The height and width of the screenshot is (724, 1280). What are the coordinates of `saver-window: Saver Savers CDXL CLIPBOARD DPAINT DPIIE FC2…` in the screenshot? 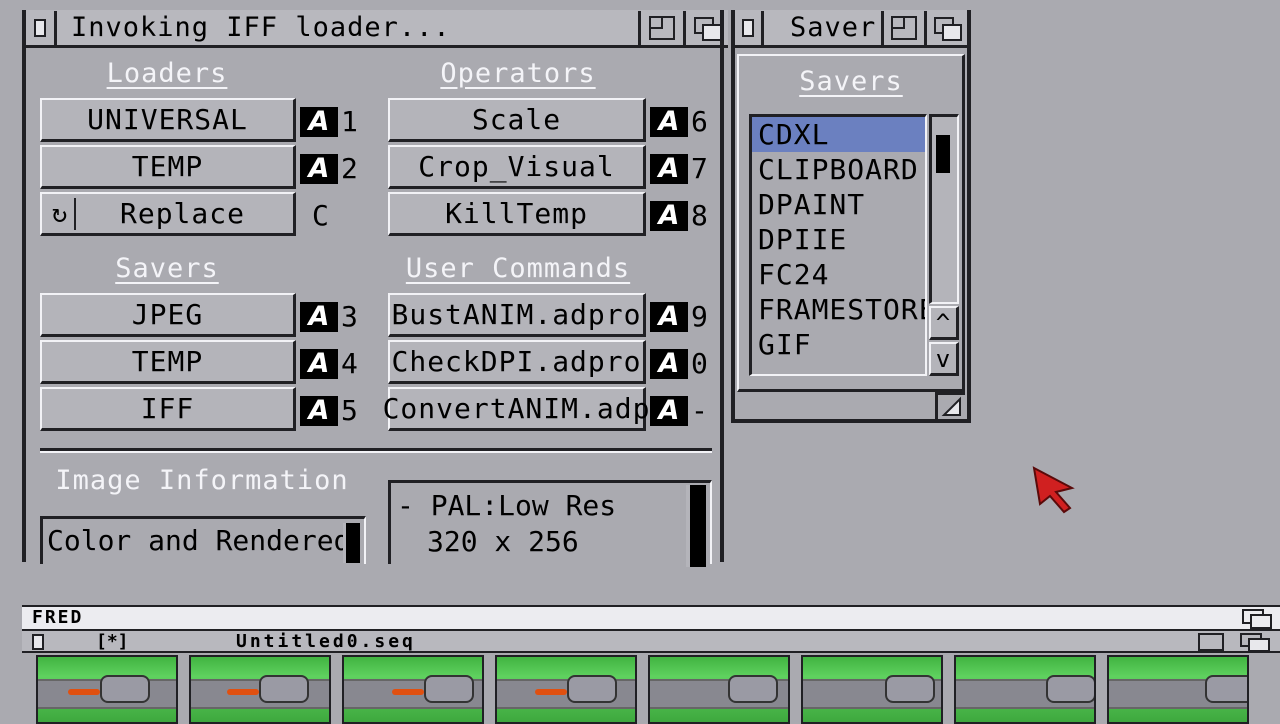 It's located at (851, 216).